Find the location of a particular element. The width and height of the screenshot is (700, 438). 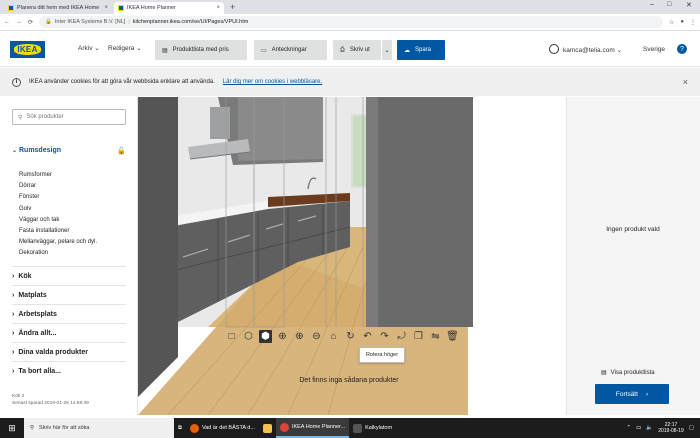

country-selector: Sverige is located at coordinates (654, 49).